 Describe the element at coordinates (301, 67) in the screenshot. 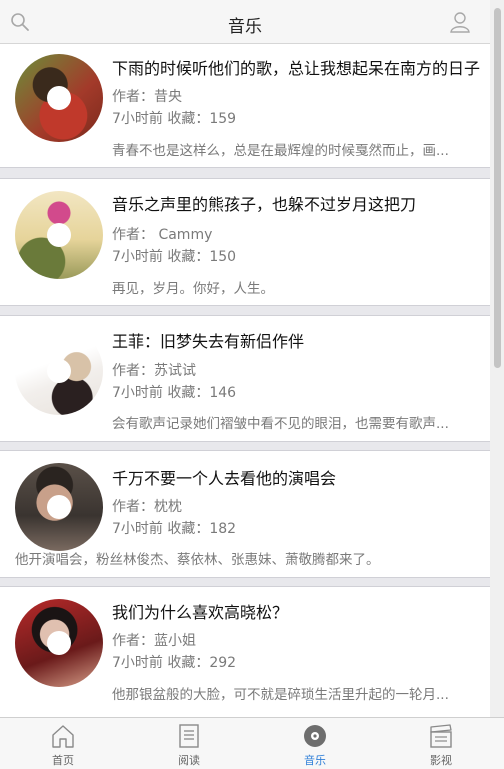

I see `article-title: 下雨的时候听他们的歌，总让我想起呆在南方的日子` at that location.